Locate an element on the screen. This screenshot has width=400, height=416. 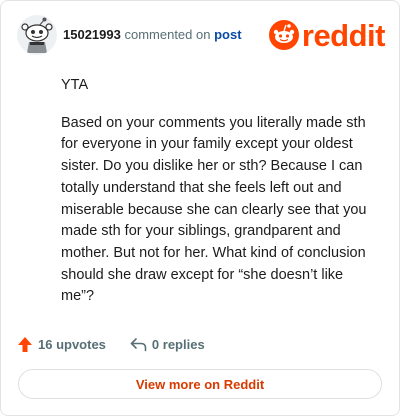
reply-icon is located at coordinates (138, 344).